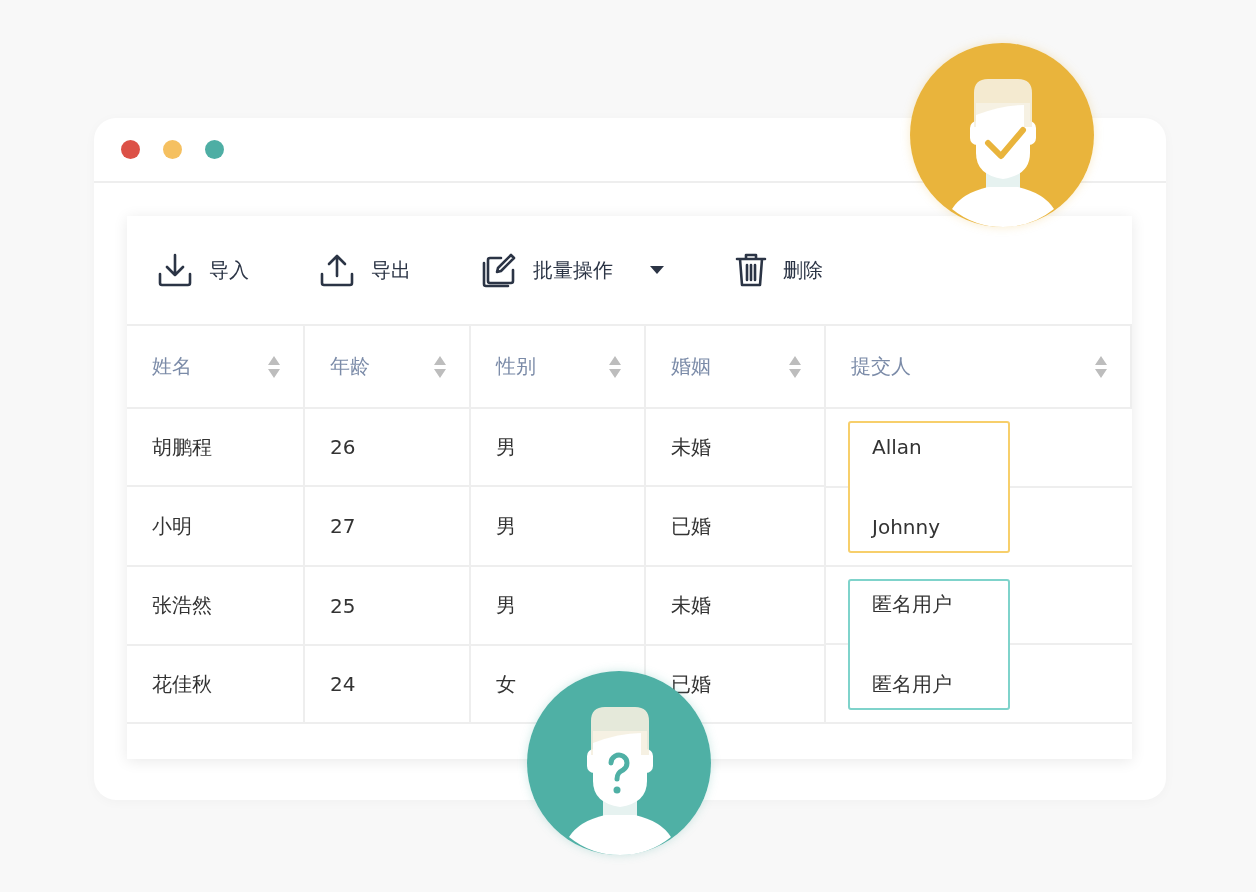 The height and width of the screenshot is (892, 1256). Describe the element at coordinates (214, 149) in the screenshot. I see `maximize-dot` at that location.